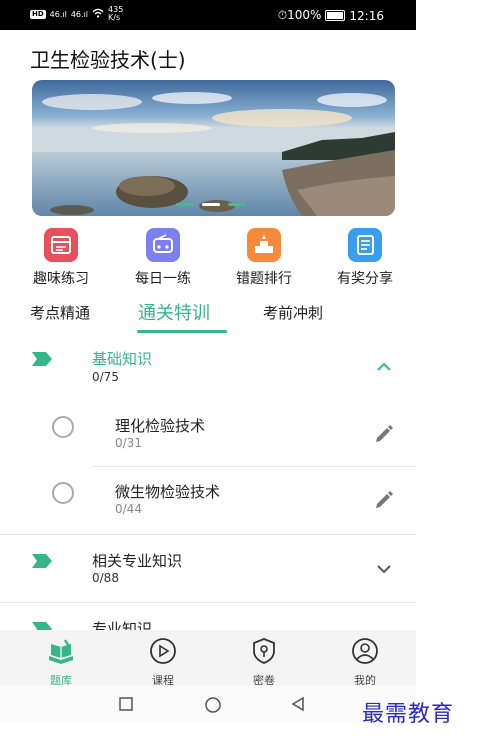  I want to click on nav-secret-papers: 密卷, so click(264, 662).